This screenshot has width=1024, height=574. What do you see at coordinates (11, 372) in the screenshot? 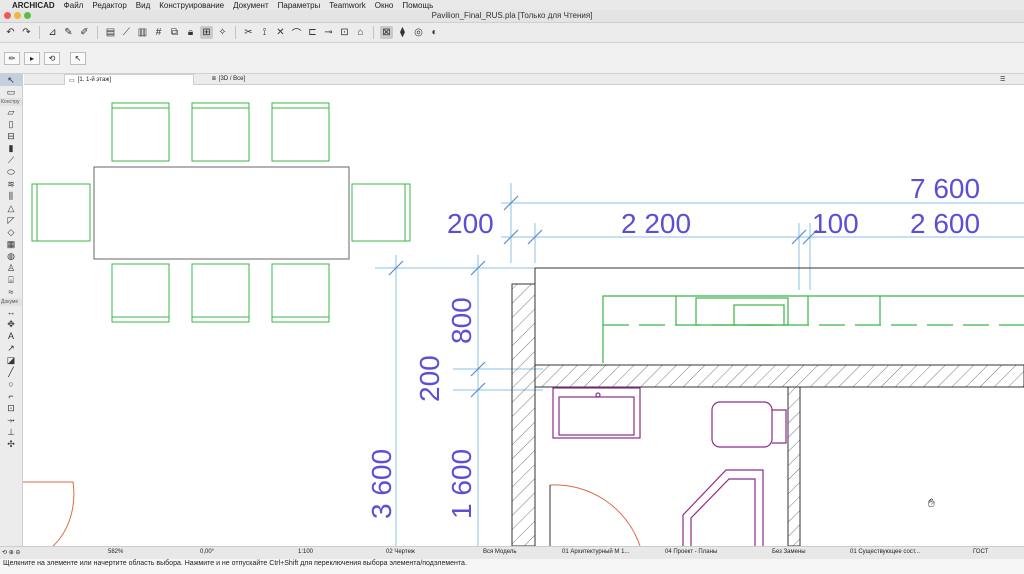
I see `line-tool-icon: ╱` at bounding box center [11, 372].